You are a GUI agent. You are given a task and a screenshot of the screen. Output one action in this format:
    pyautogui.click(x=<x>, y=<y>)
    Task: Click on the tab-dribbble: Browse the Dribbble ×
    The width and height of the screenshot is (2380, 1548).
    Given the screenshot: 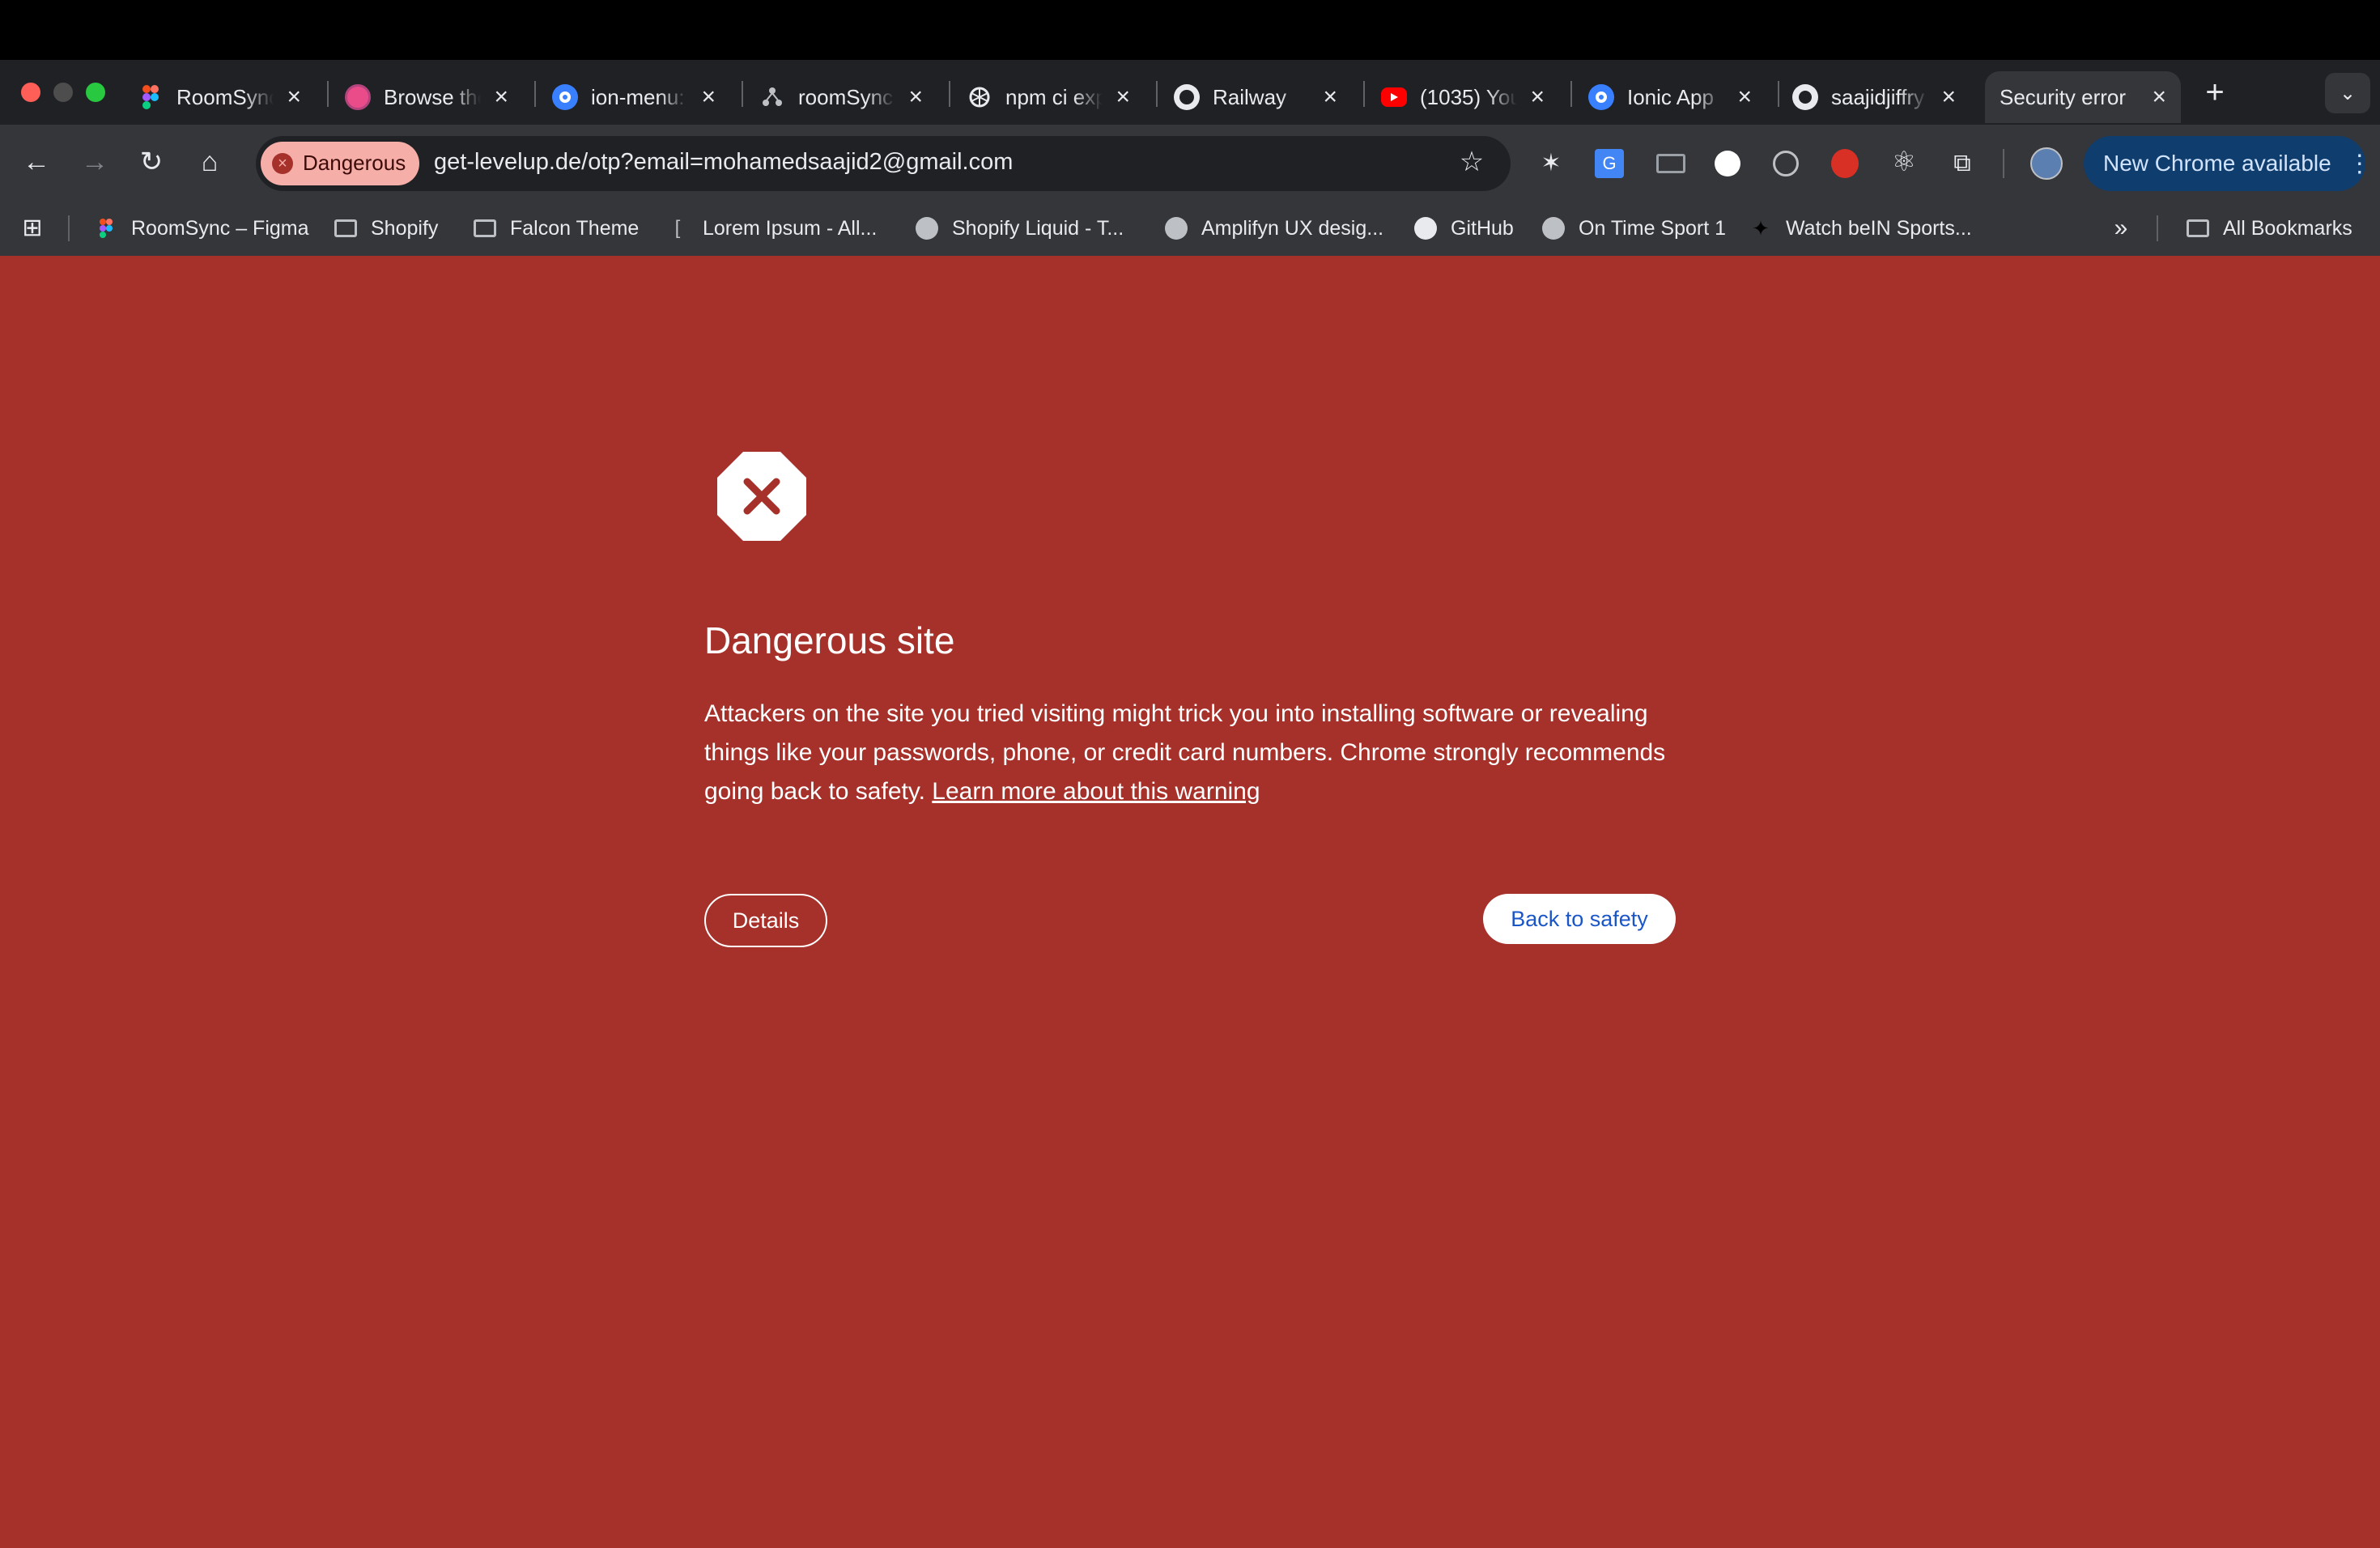 What is the action you would take?
    pyautogui.click(x=434, y=97)
    